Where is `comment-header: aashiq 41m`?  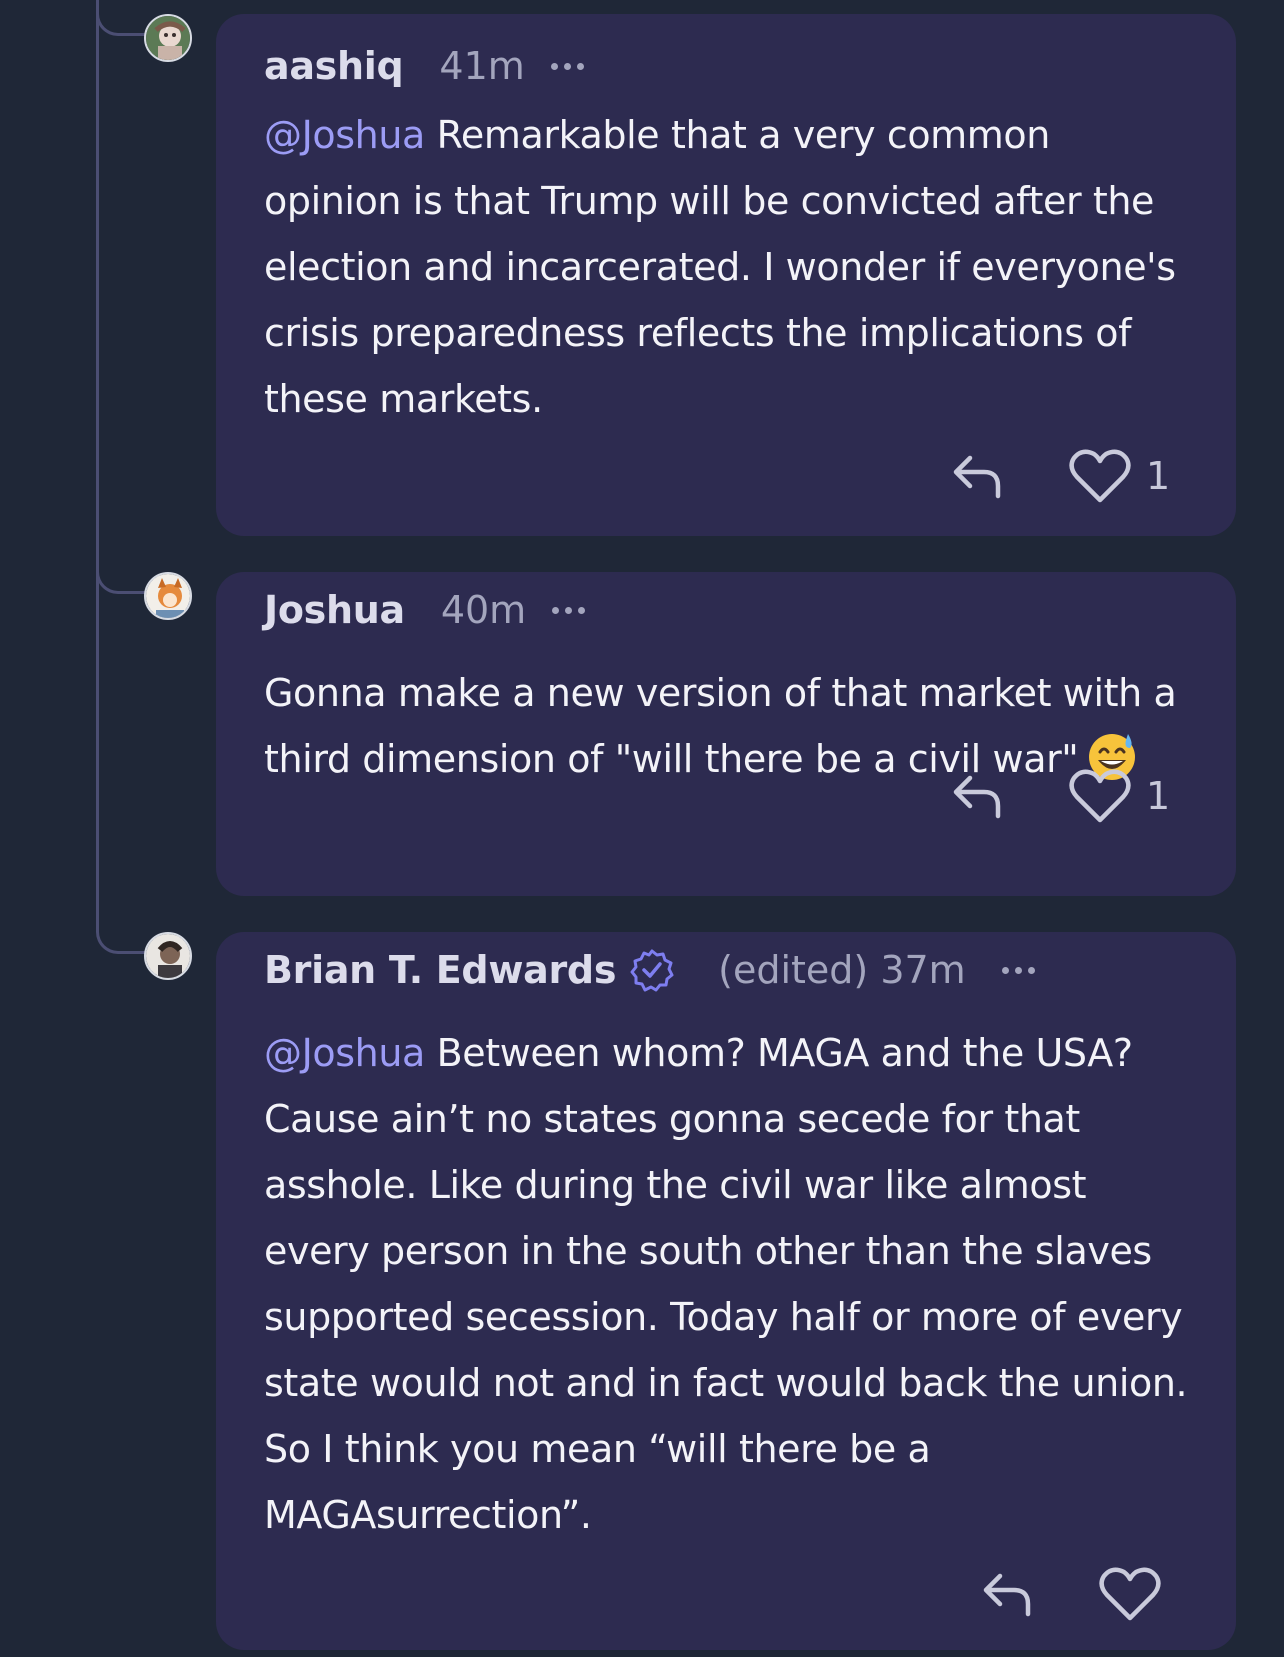 comment-header: aashiq 41m is located at coordinates (424, 66).